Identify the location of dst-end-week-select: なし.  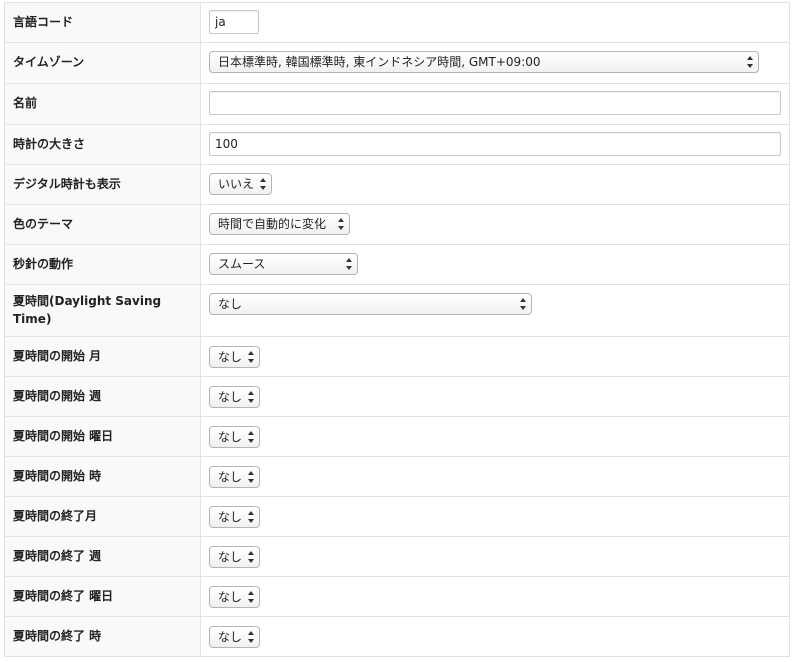
(234, 557).